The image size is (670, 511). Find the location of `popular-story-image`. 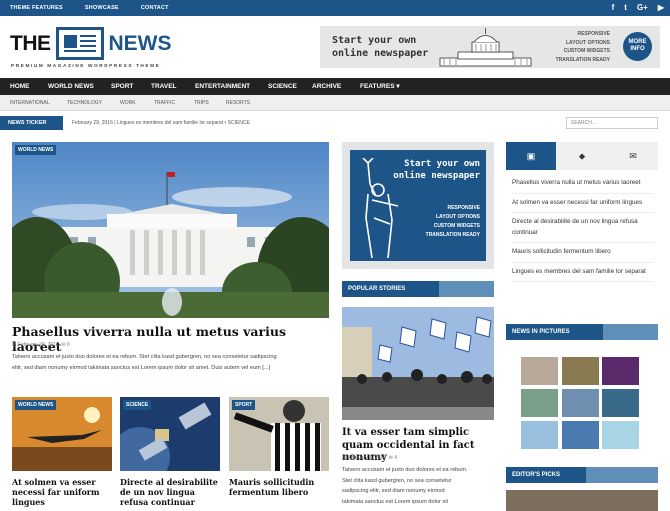

popular-story-image is located at coordinates (418, 363).